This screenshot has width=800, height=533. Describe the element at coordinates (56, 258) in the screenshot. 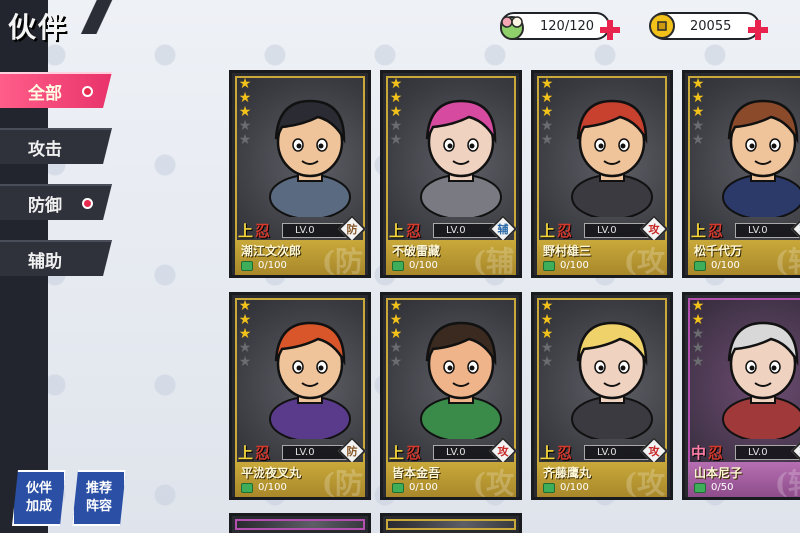

I see `tab-support: 辅助` at that location.